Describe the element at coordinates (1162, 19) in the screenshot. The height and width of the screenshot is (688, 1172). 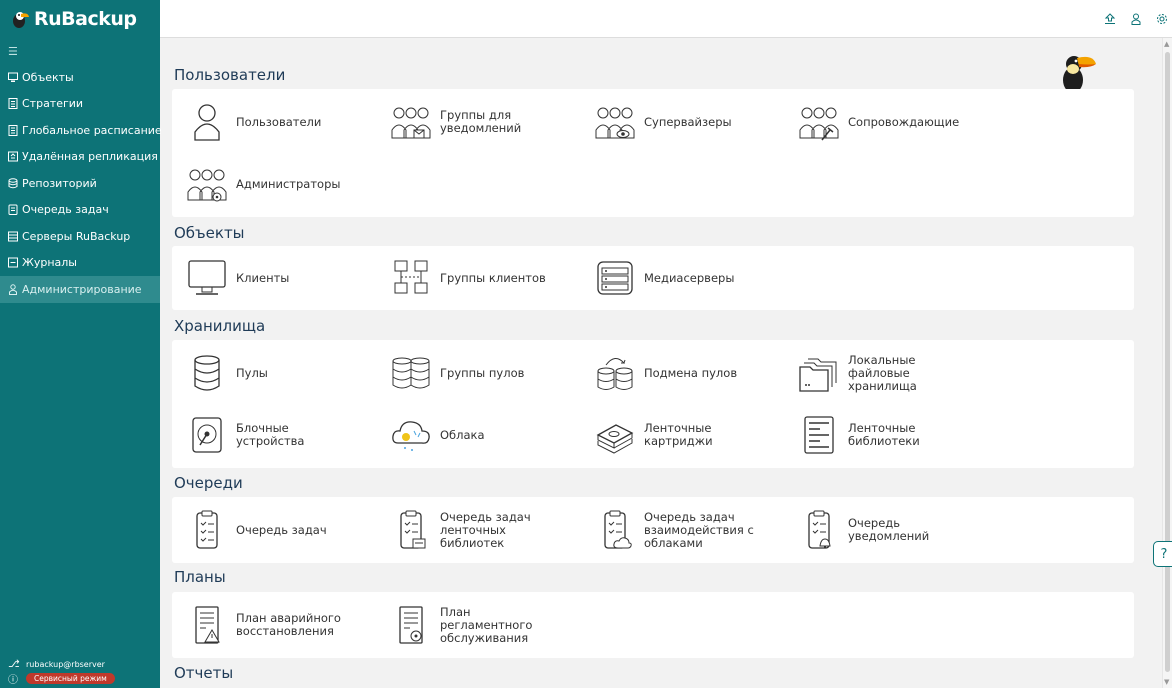
I see `gear-icon` at that location.